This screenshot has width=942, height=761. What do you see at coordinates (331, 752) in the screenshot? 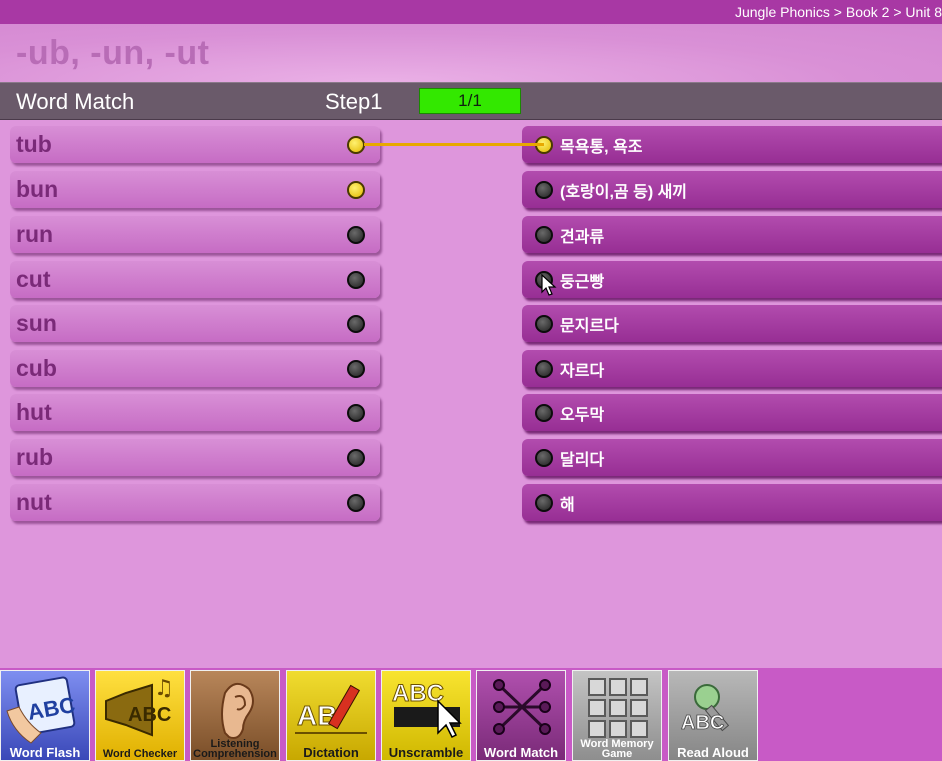
I see `tab-label: Dictation` at bounding box center [331, 752].